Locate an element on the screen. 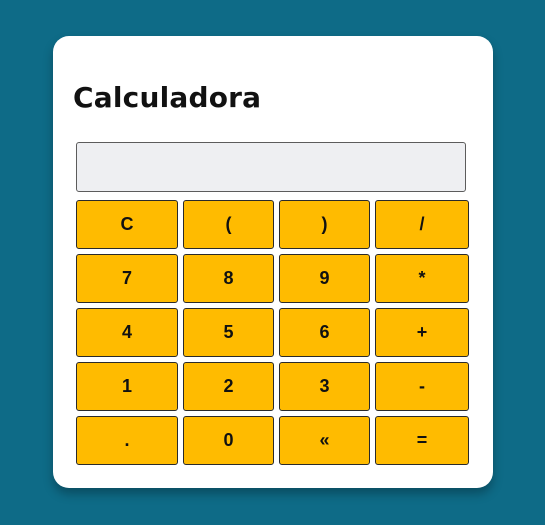  digit-5-button: 5 is located at coordinates (228, 332).